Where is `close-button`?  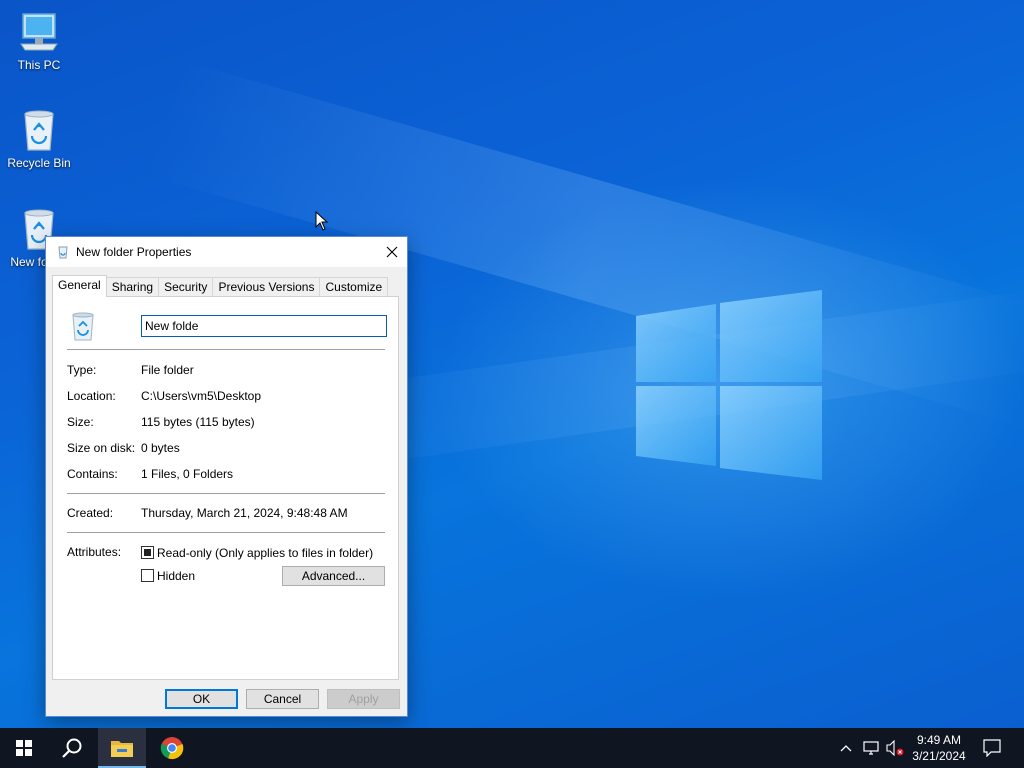 close-button is located at coordinates (392, 252).